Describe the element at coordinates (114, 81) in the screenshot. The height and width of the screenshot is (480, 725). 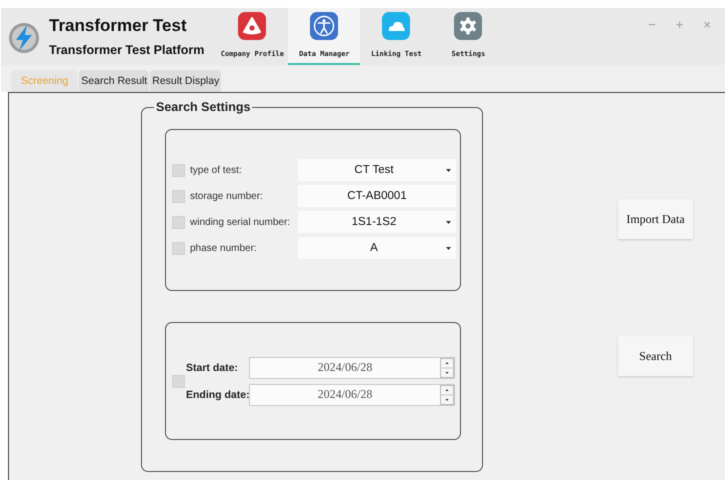
I see `tab: Search Result` at that location.